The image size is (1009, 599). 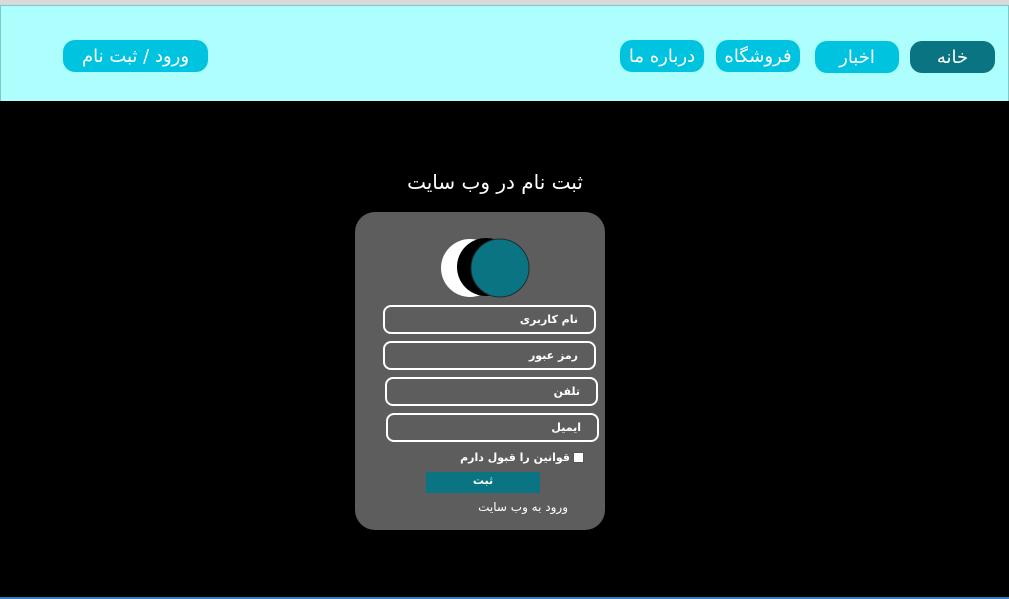 What do you see at coordinates (135, 56) in the screenshot?
I see `nav-auth-button: ورود / ثبت نام` at bounding box center [135, 56].